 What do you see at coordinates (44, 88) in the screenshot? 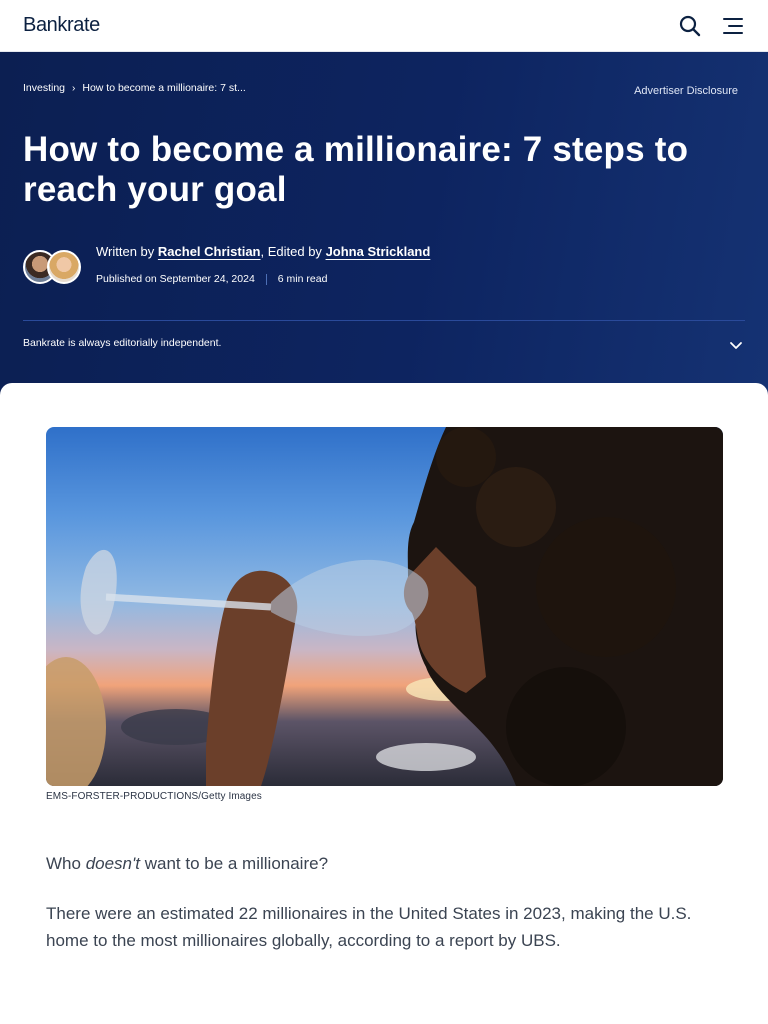
I see `breadcrumb-investing: Investing` at bounding box center [44, 88].